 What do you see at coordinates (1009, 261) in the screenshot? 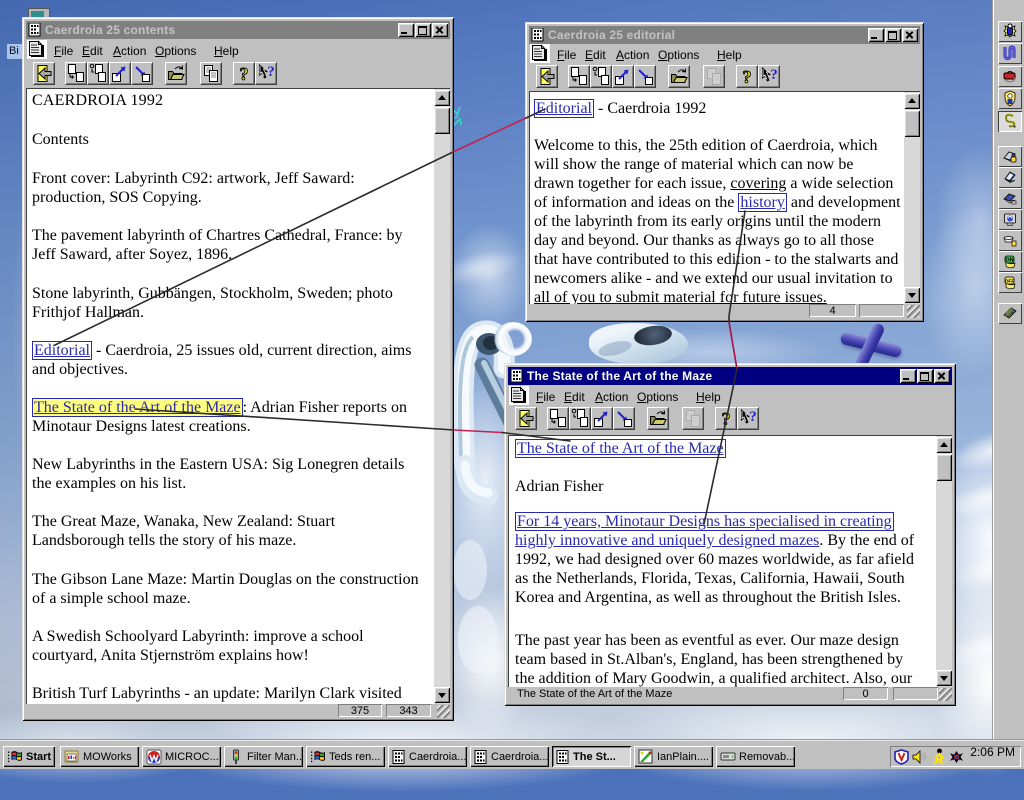
I see `svg-text: ON` at bounding box center [1009, 261].